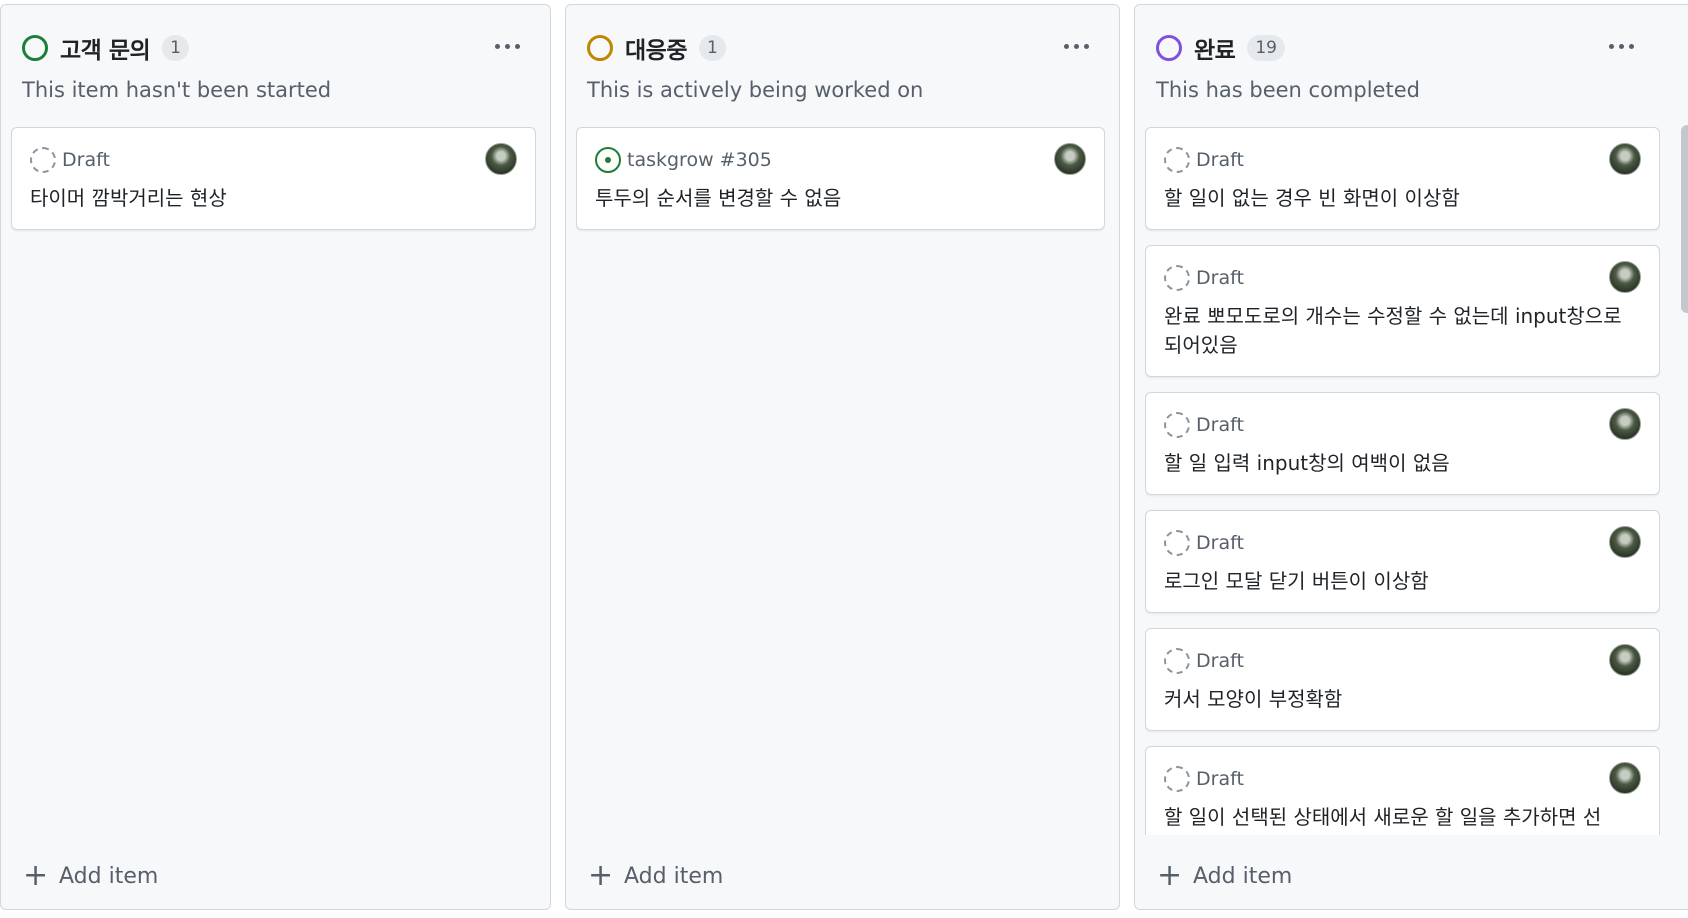  What do you see at coordinates (1414, 48) in the screenshot?
I see `column-header: 완료 19` at bounding box center [1414, 48].